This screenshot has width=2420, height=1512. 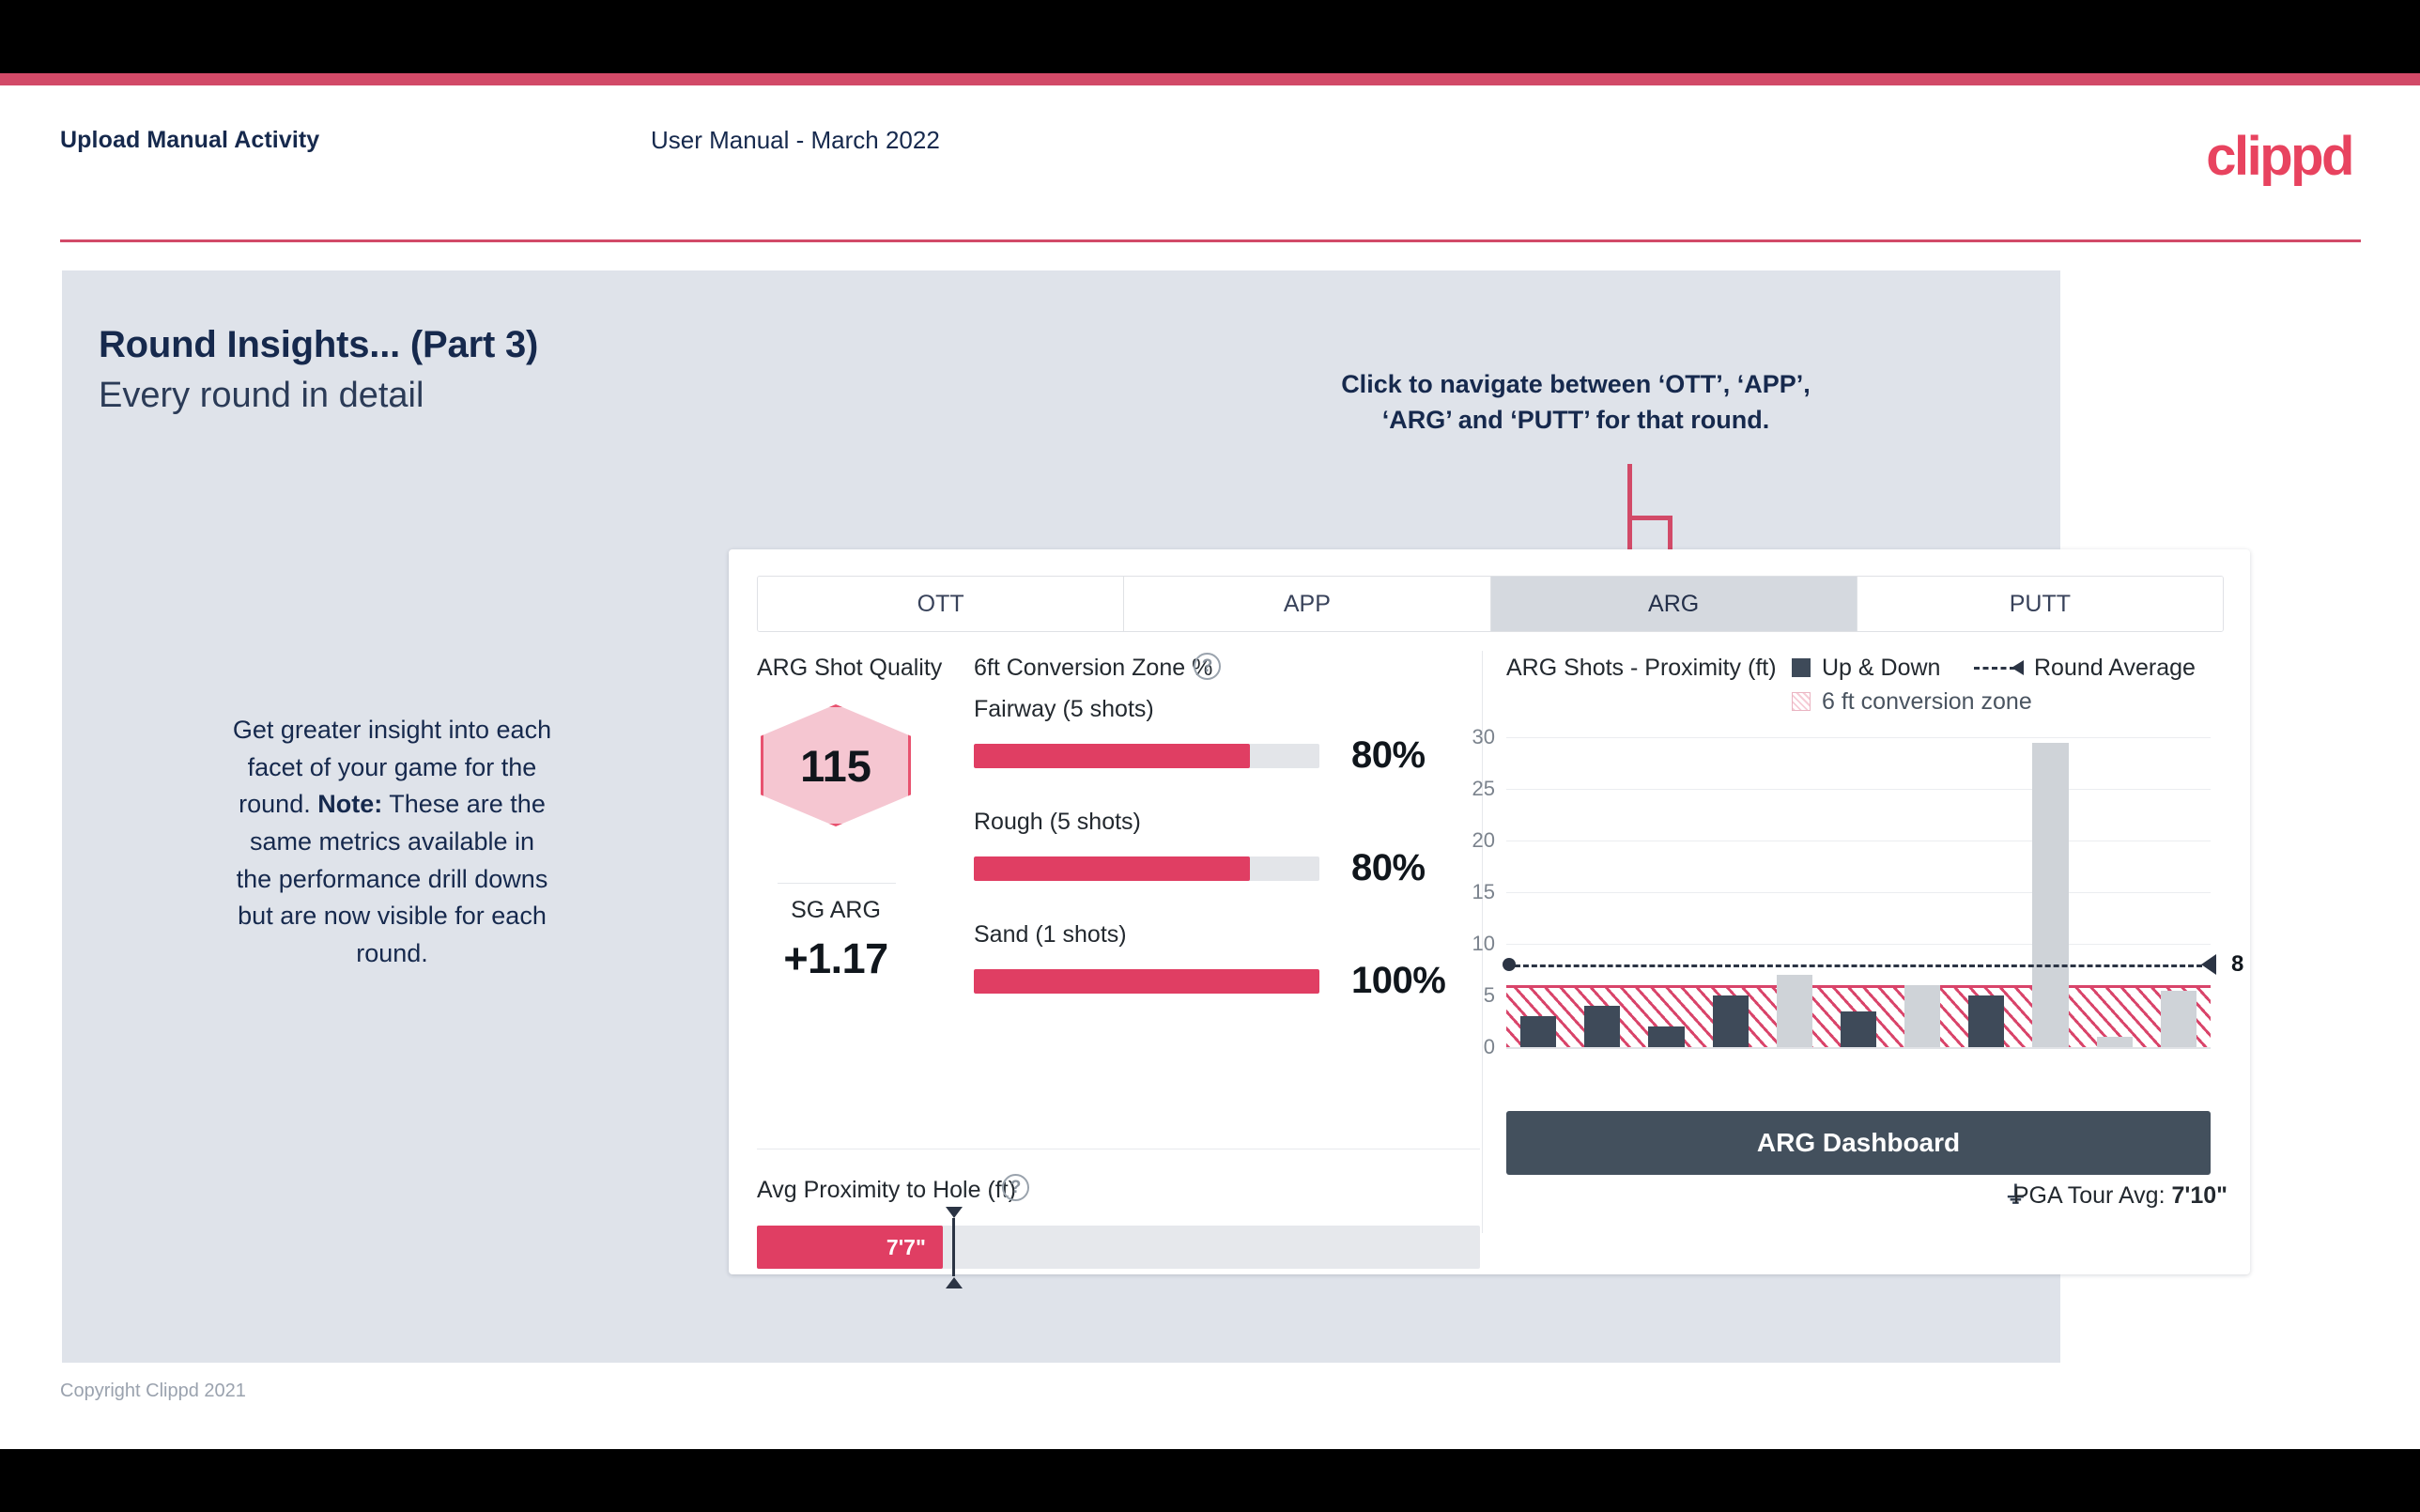 I want to click on facet-tab-bar: OTT APP ARG PUTT, so click(x=1491, y=604).